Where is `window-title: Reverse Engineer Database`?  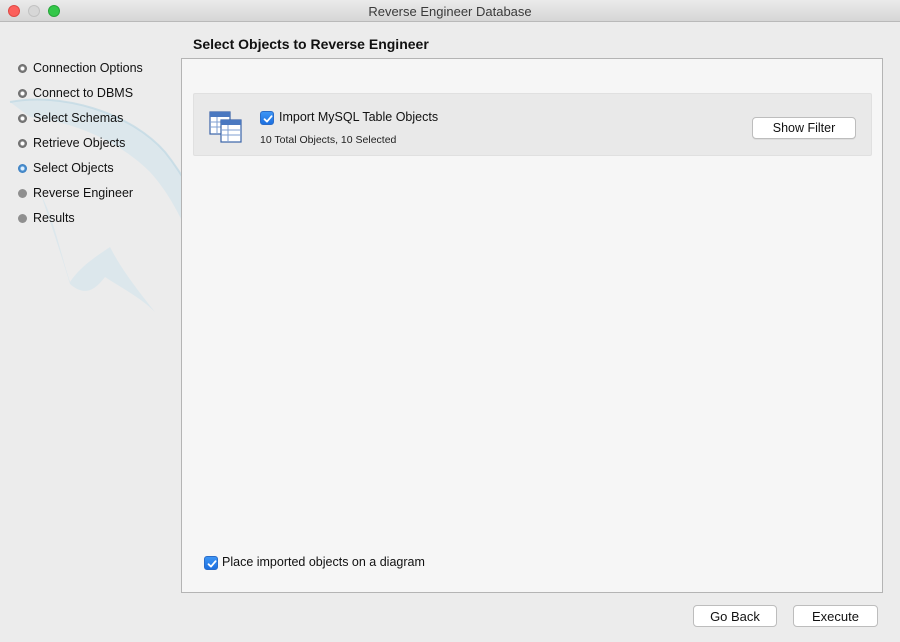
window-title: Reverse Engineer Database is located at coordinates (450, 11).